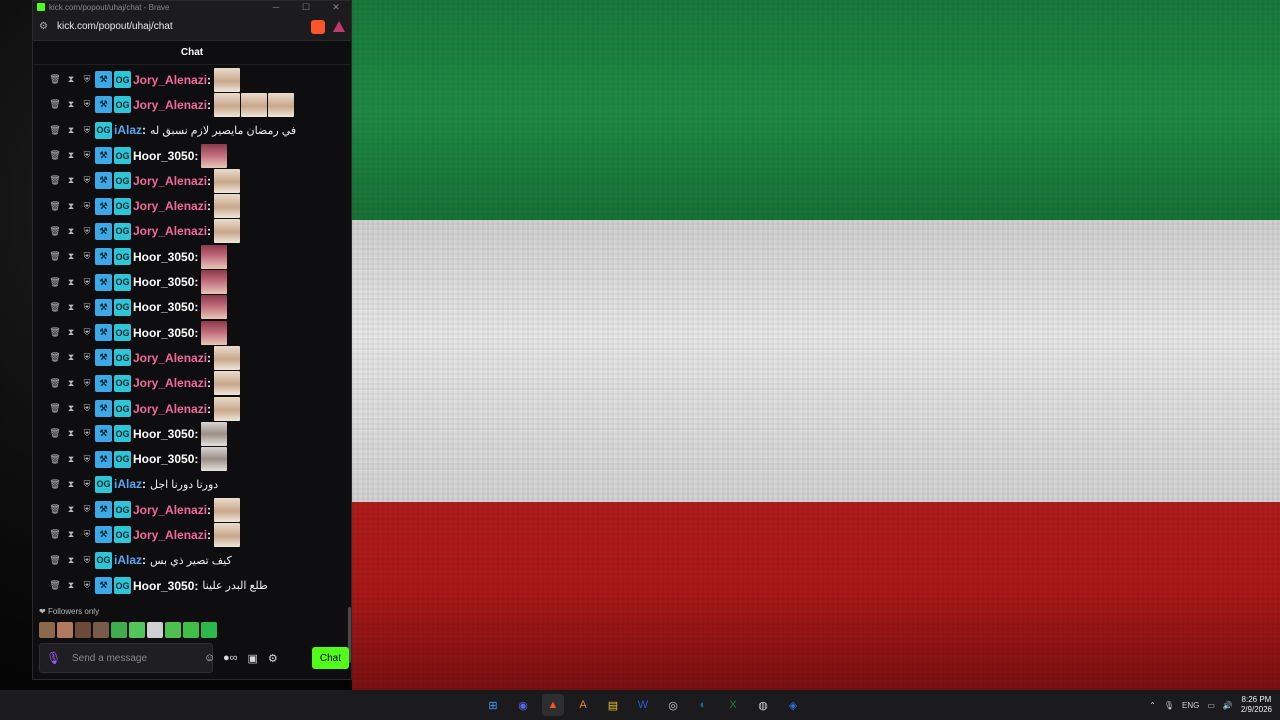 Image resolution: width=1280 pixels, height=720 pixels. Describe the element at coordinates (253, 658) in the screenshot. I see `store-icon: ▣` at that location.